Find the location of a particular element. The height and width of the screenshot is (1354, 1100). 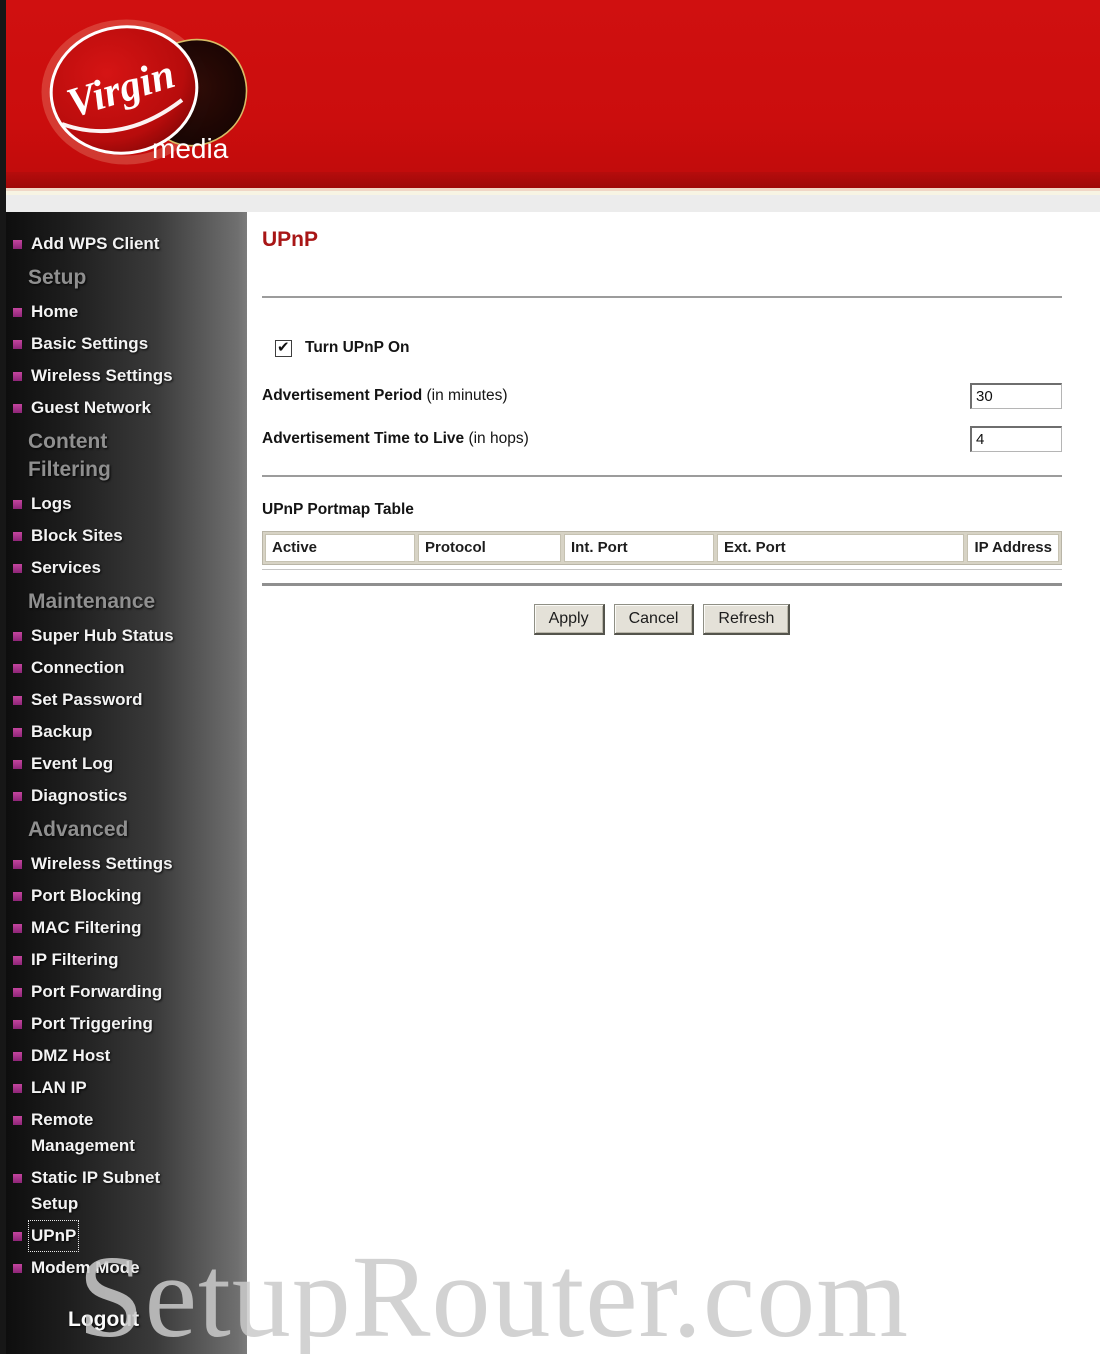

sidebar-item-label: Connection is located at coordinates (78, 667).